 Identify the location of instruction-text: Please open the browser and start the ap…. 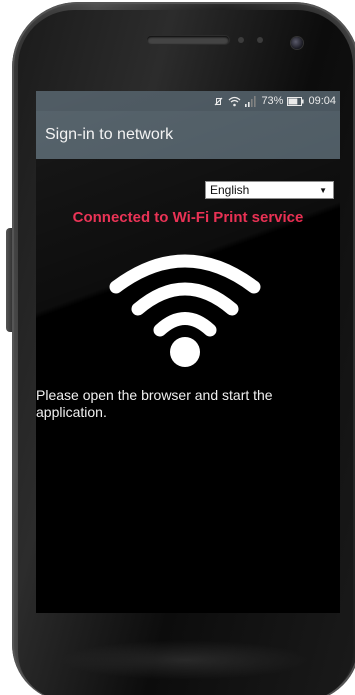
(154, 403).